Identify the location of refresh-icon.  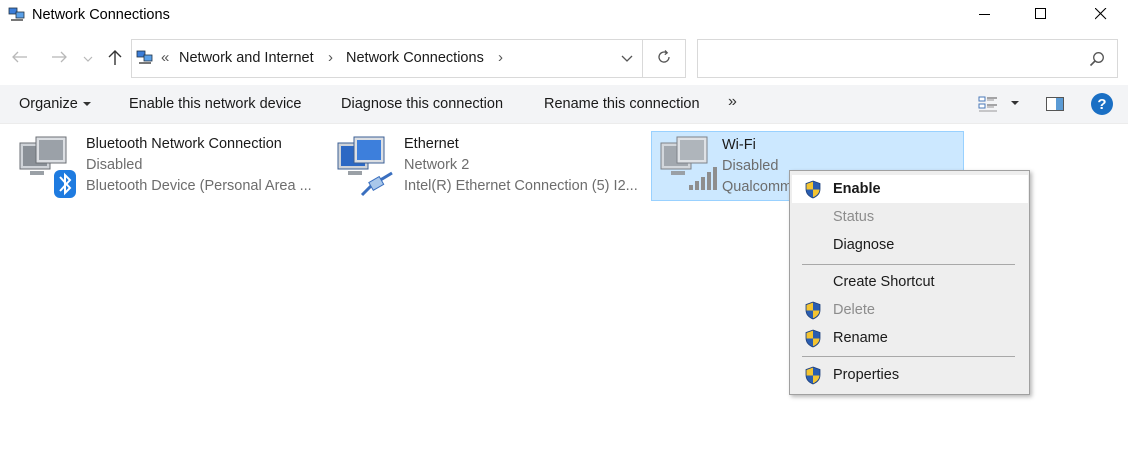
(664, 59).